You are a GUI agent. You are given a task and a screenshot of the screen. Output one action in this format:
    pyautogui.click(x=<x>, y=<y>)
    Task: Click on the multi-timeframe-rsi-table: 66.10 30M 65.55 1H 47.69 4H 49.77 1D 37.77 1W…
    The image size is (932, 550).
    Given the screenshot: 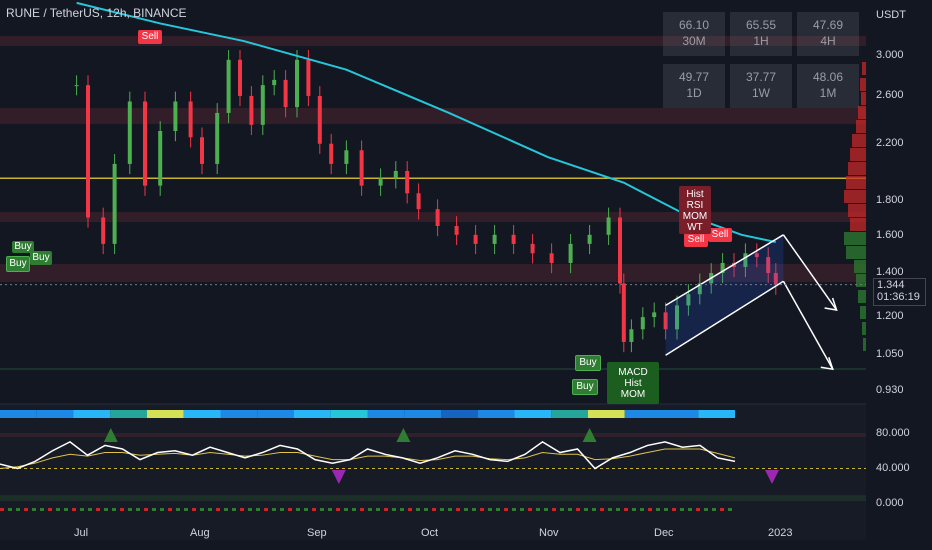 What is the action you would take?
    pyautogui.click(x=762, y=62)
    